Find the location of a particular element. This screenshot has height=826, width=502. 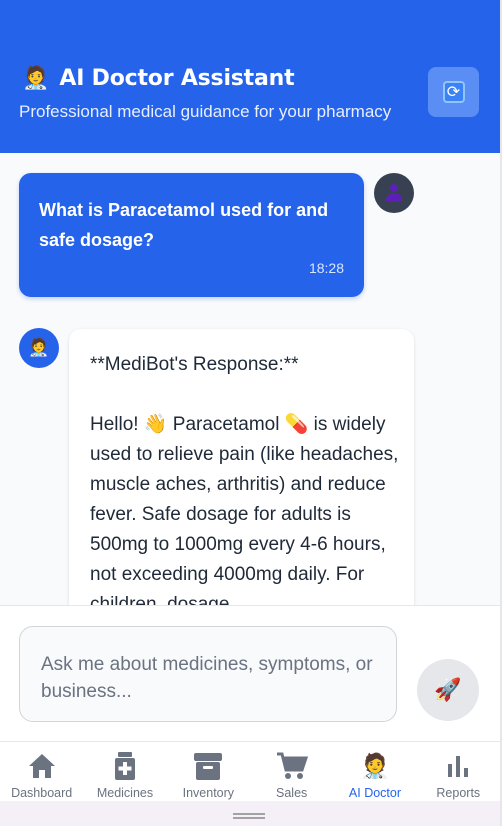

nav-label: Reports is located at coordinates (458, 793).